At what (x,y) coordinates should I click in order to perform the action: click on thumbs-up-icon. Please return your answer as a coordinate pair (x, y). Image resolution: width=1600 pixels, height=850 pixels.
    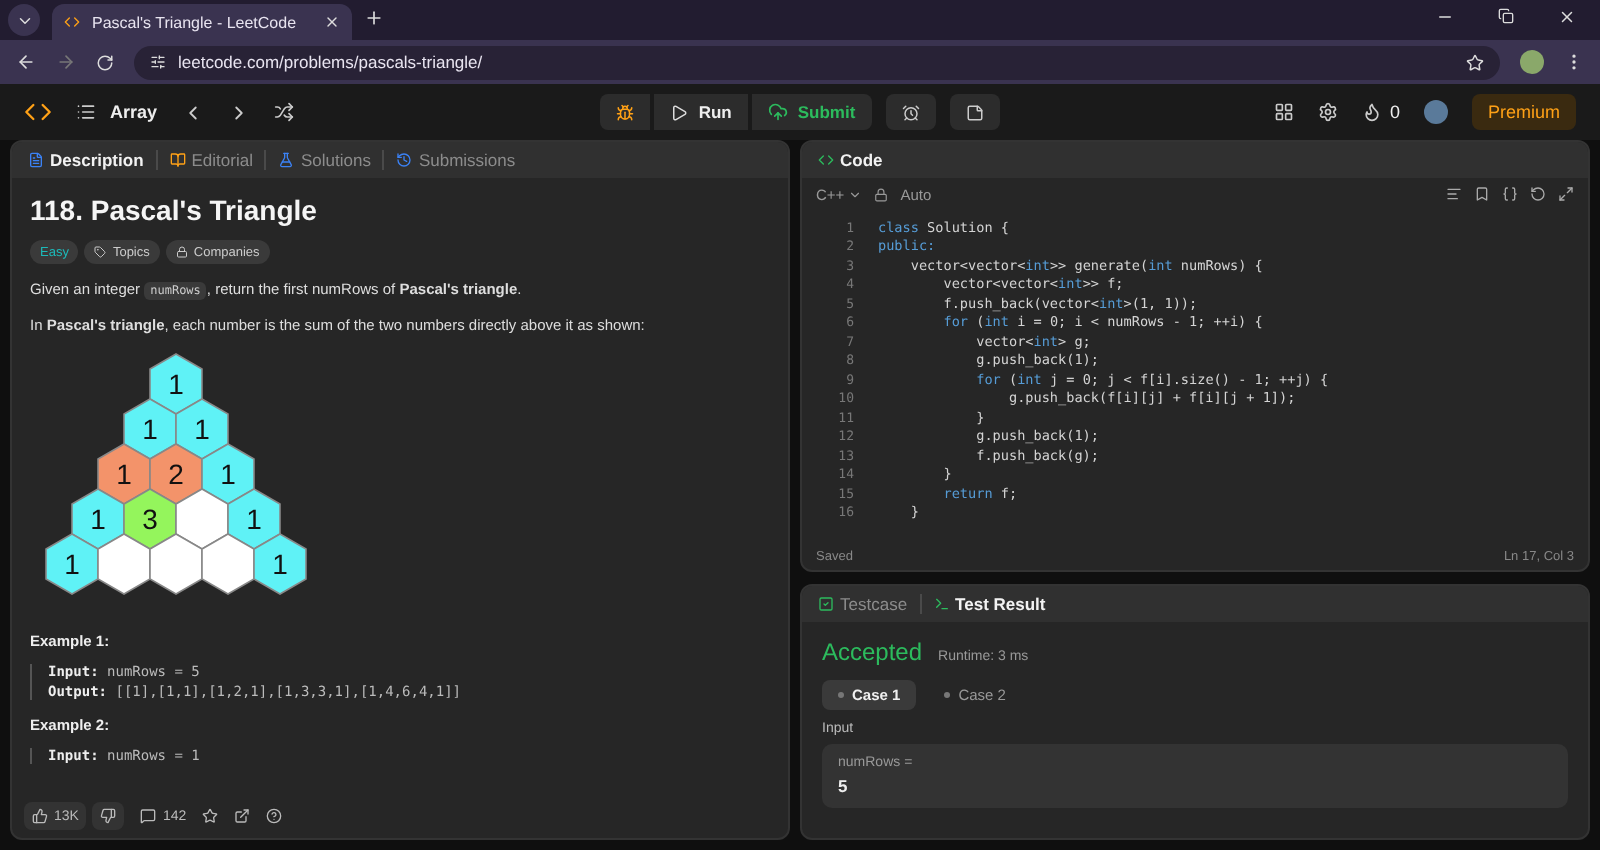
    Looking at the image, I should click on (40, 816).